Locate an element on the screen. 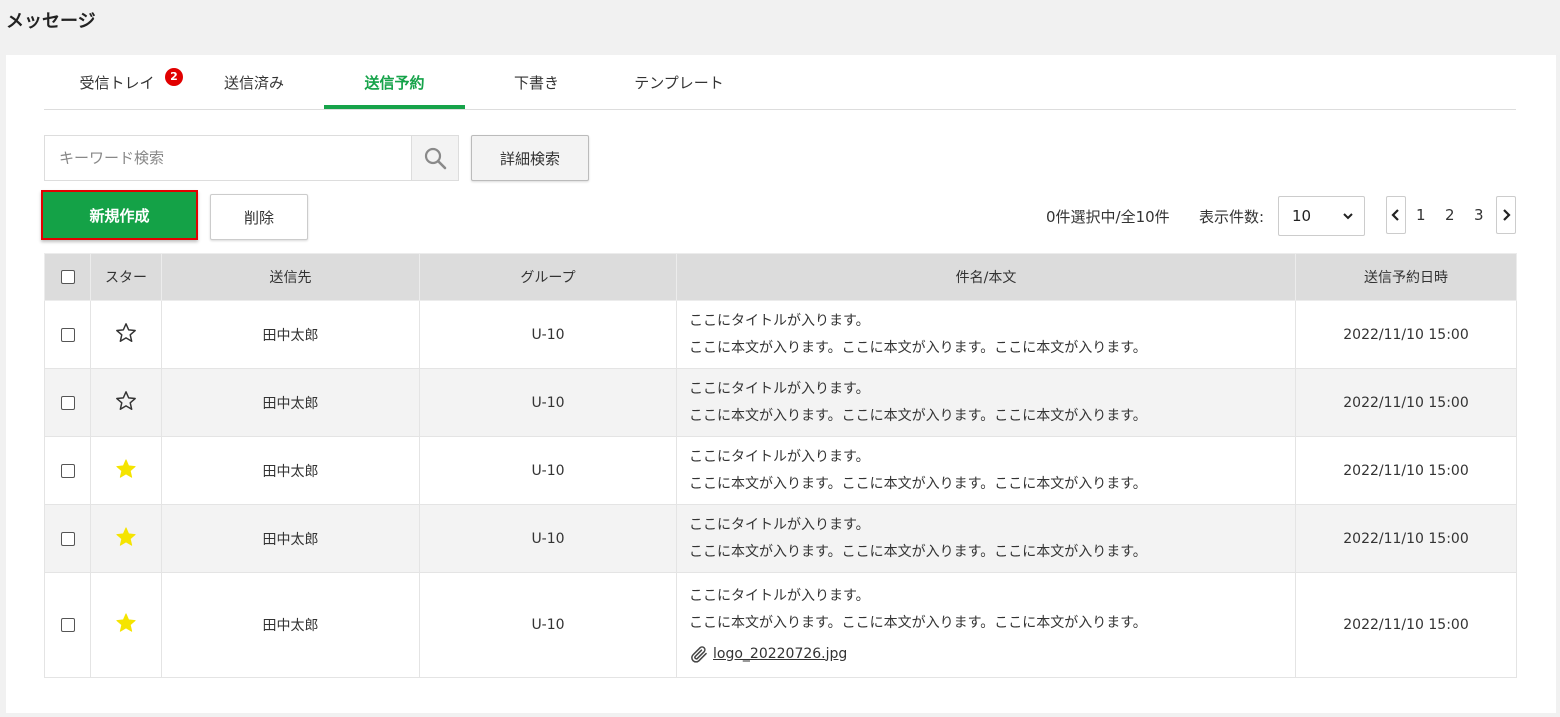 Image resolution: width=1560 pixels, height=717 pixels. header-group: グループ is located at coordinates (548, 277).